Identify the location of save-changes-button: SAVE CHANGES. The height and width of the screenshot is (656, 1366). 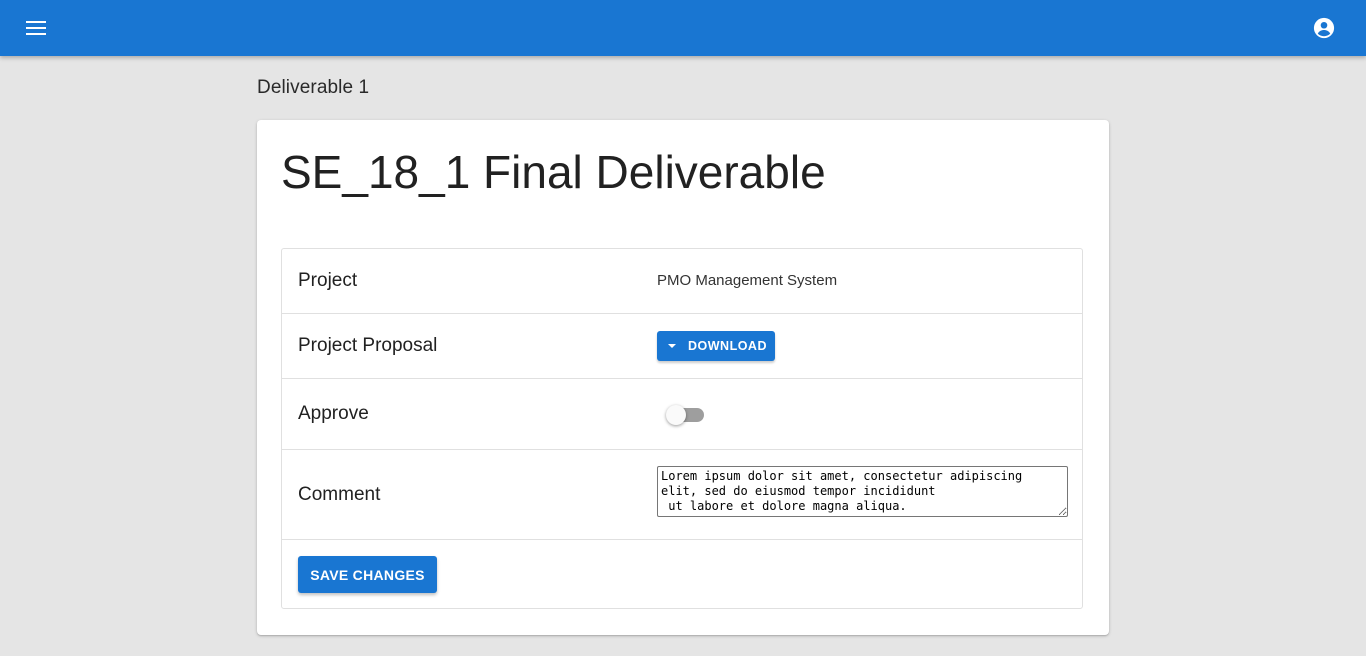
(367, 574).